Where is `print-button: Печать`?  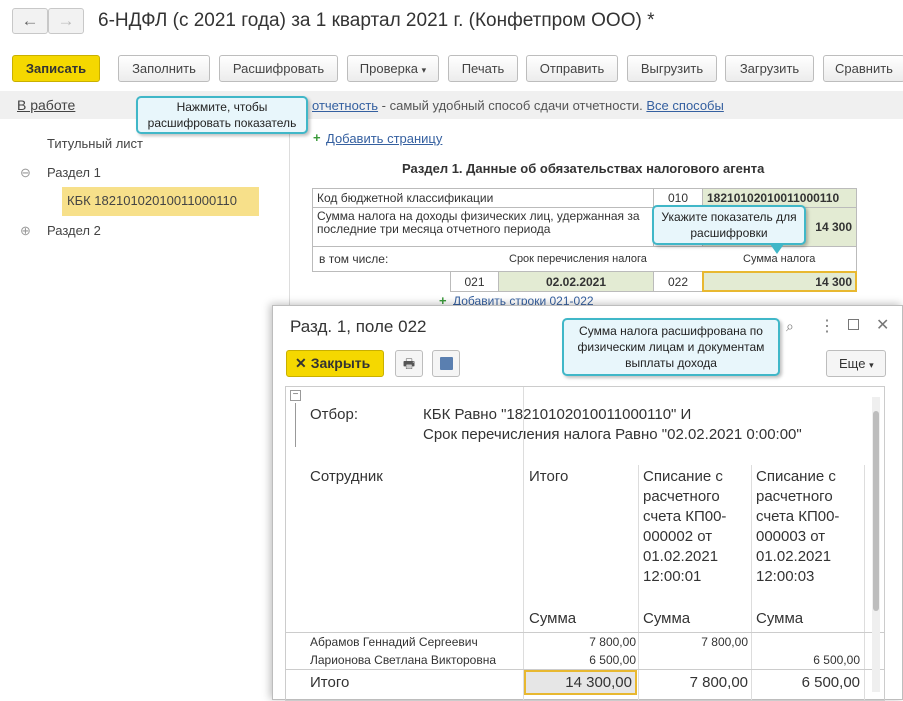
print-button: Печать is located at coordinates (483, 68).